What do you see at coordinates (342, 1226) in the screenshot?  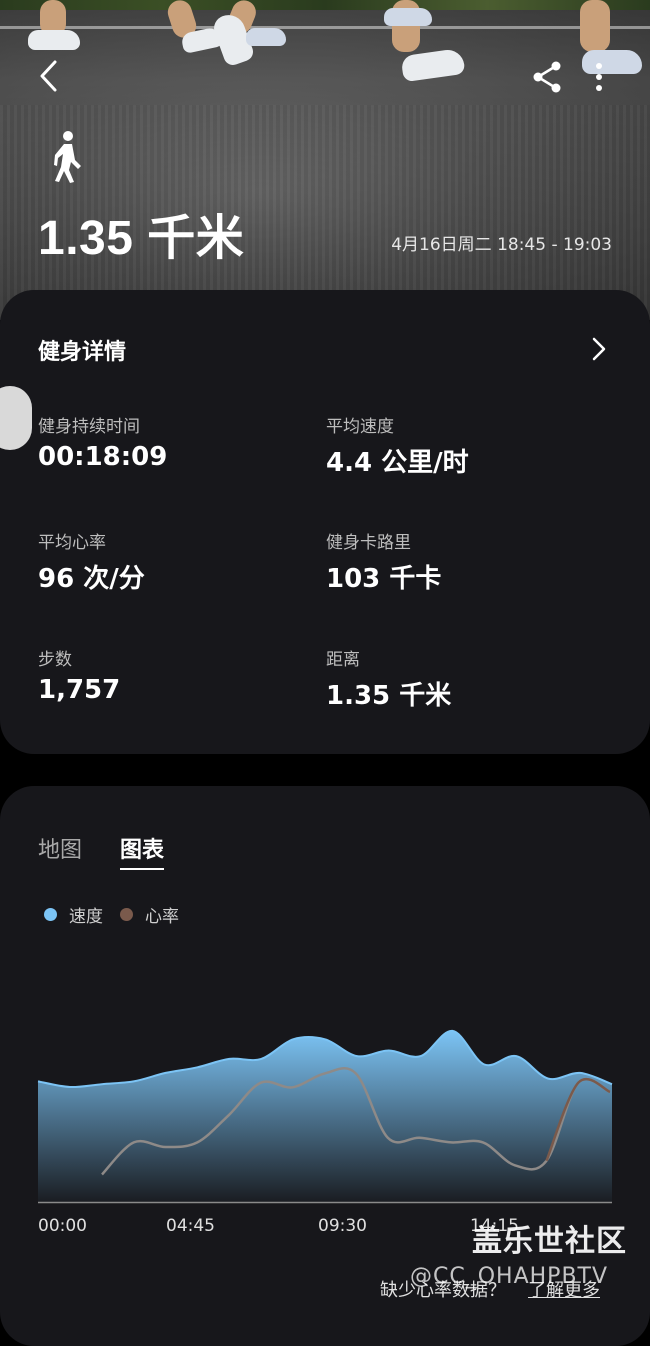 I see `x-tick-label: 09:30` at bounding box center [342, 1226].